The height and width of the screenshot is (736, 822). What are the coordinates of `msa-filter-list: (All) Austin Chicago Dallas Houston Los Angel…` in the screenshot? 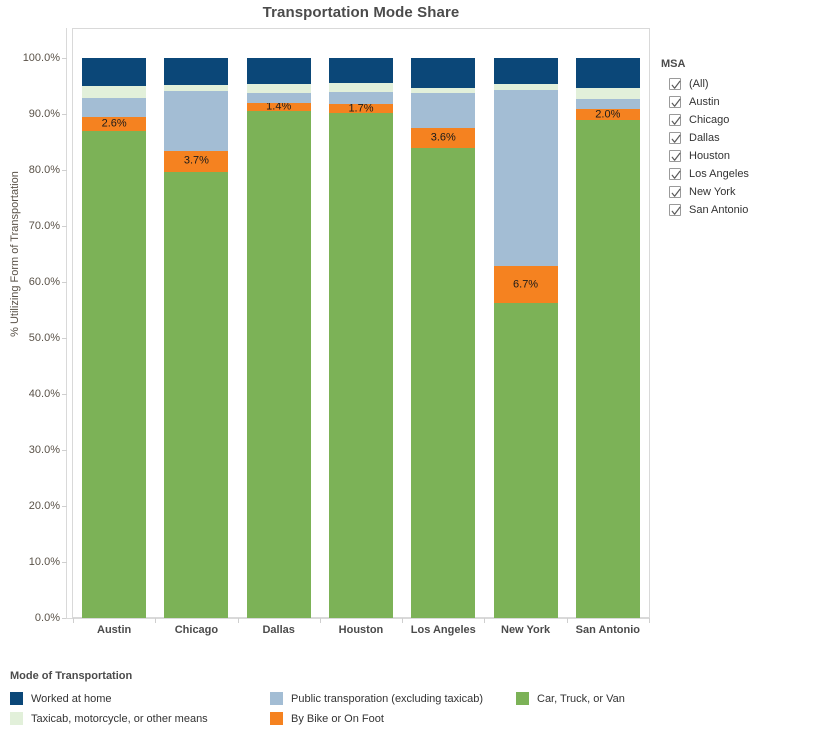 It's located at (739, 147).